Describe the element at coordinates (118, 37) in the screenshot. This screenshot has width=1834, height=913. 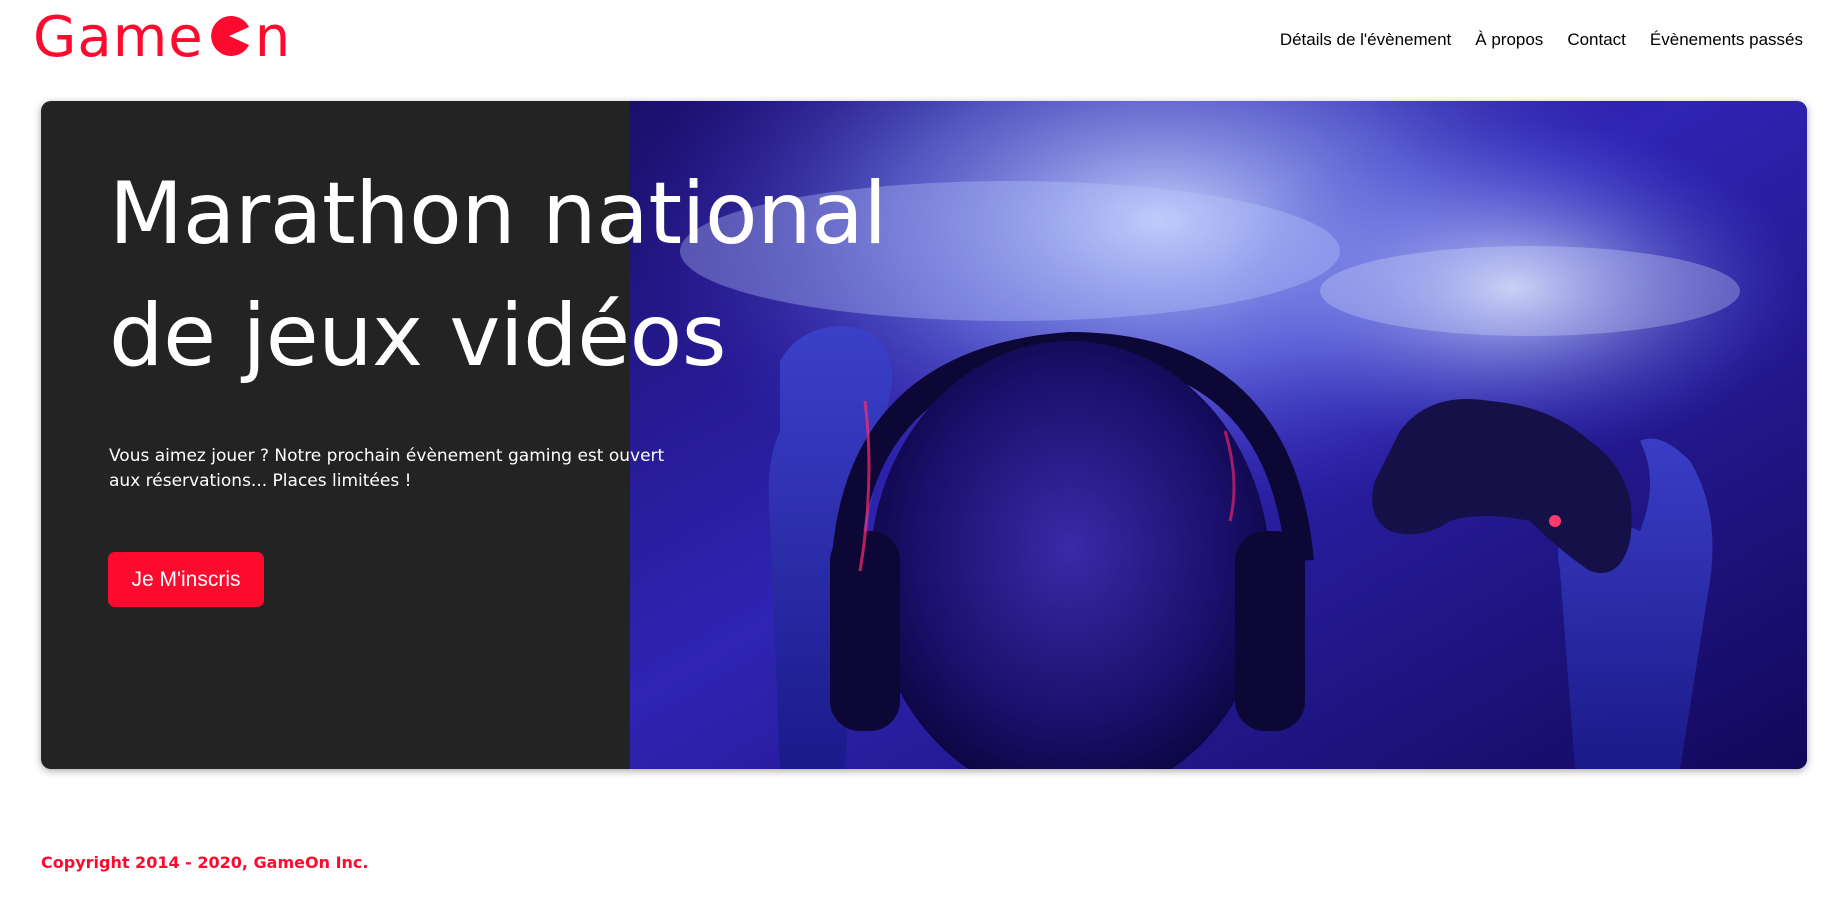
I see `logo-text-start: Game` at that location.